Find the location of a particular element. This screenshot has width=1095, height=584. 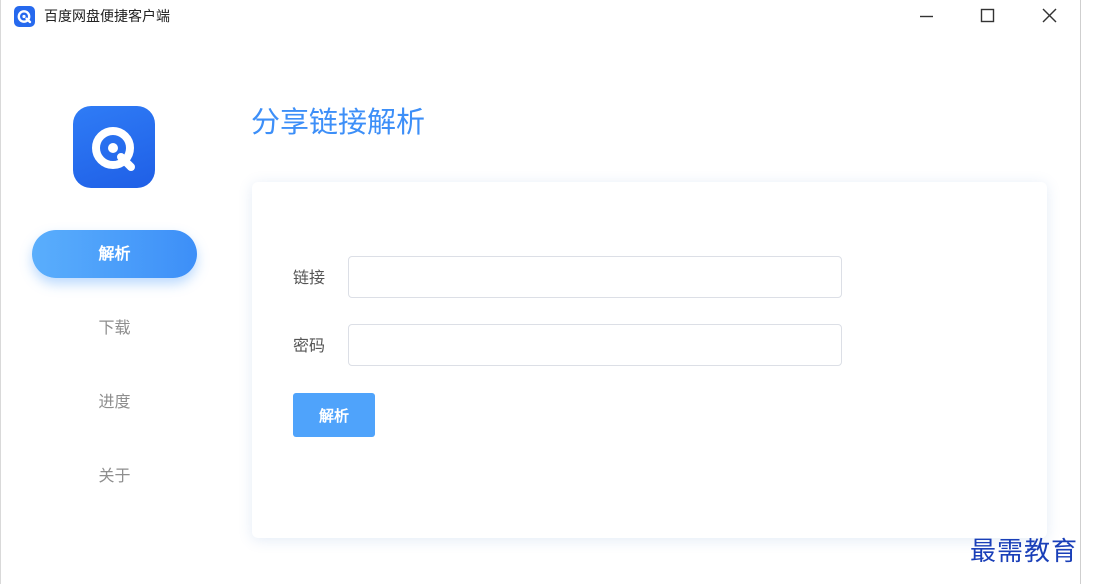

page-title: 分享链接解析 is located at coordinates (338, 122).